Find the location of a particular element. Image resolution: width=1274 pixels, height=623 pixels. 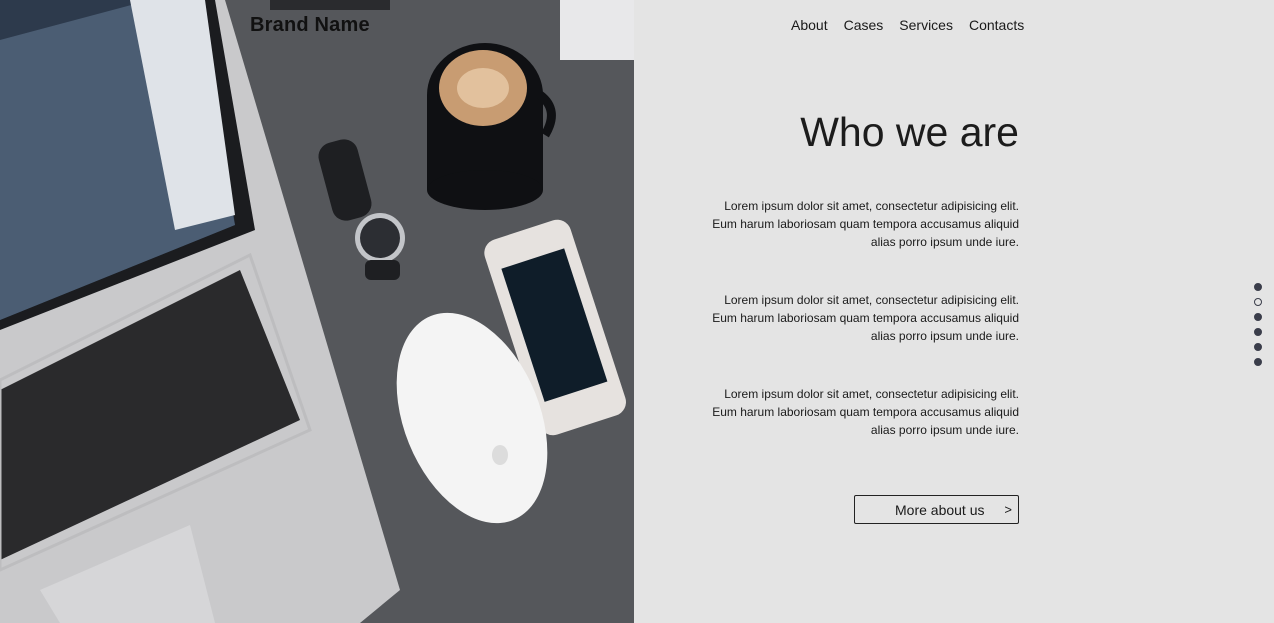

nav-services: Services is located at coordinates (926, 25).